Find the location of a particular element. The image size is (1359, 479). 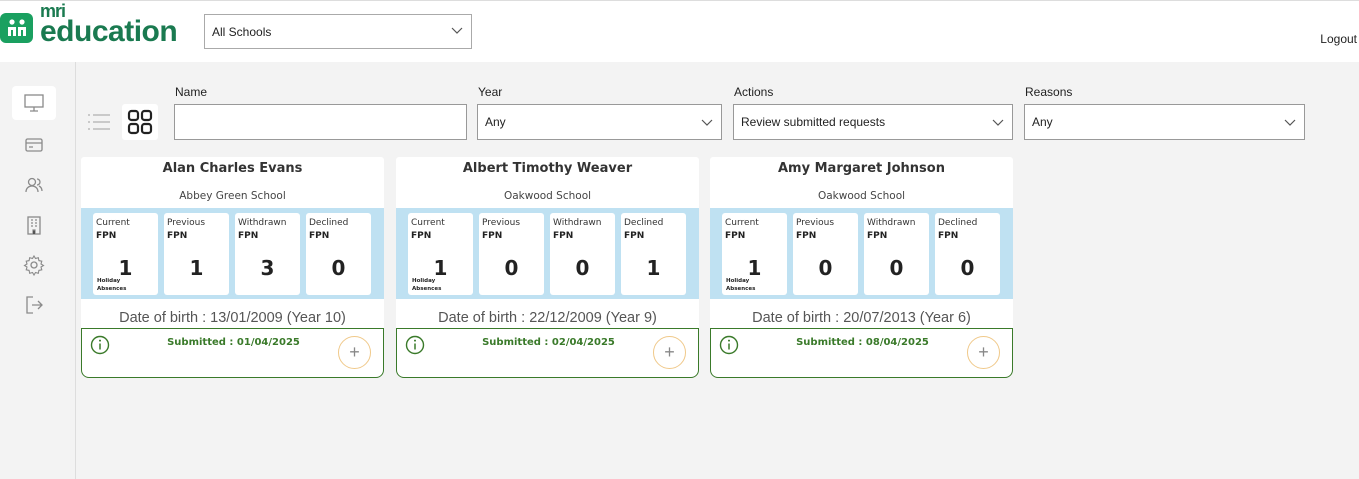

logout-icon is located at coordinates (34, 305).